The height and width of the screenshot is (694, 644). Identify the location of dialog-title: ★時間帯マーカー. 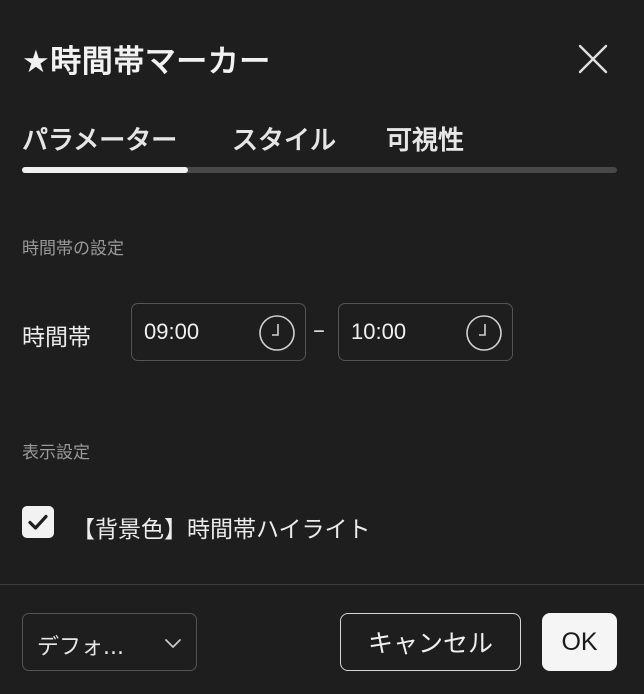
(146, 62).